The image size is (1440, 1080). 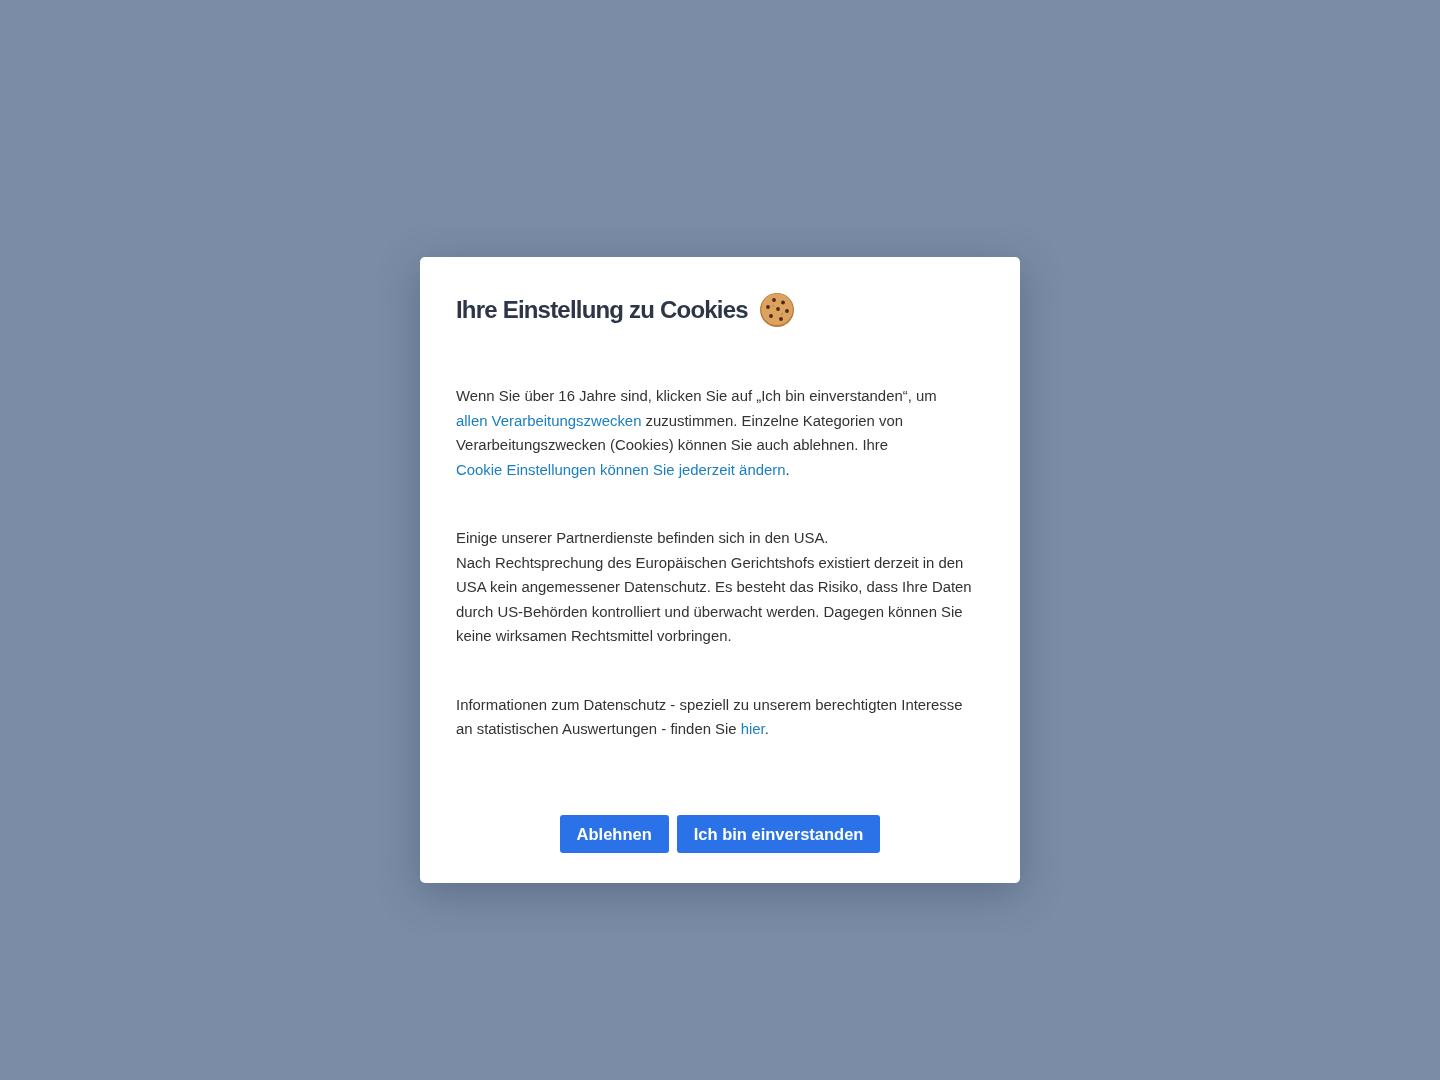 I want to click on dialog-title: Ihre Einstellung zu Cookies, so click(x=602, y=310).